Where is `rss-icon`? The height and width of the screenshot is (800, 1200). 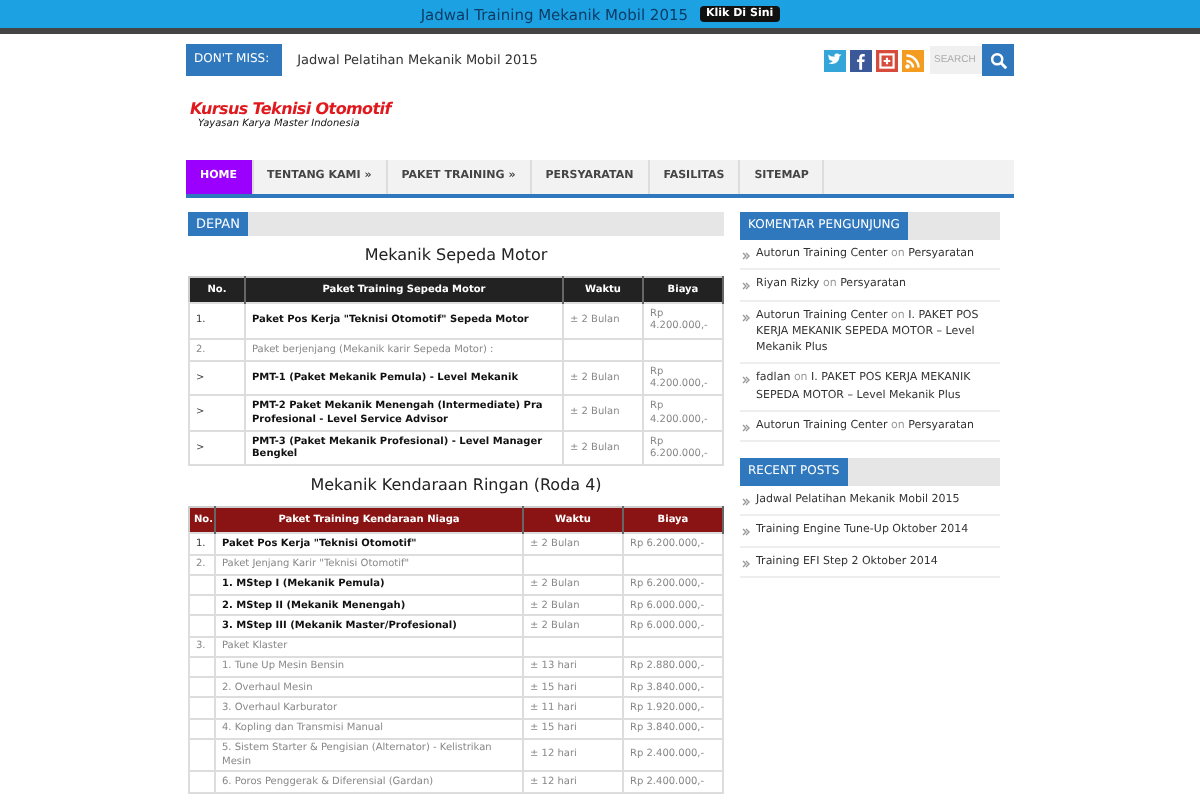 rss-icon is located at coordinates (913, 60).